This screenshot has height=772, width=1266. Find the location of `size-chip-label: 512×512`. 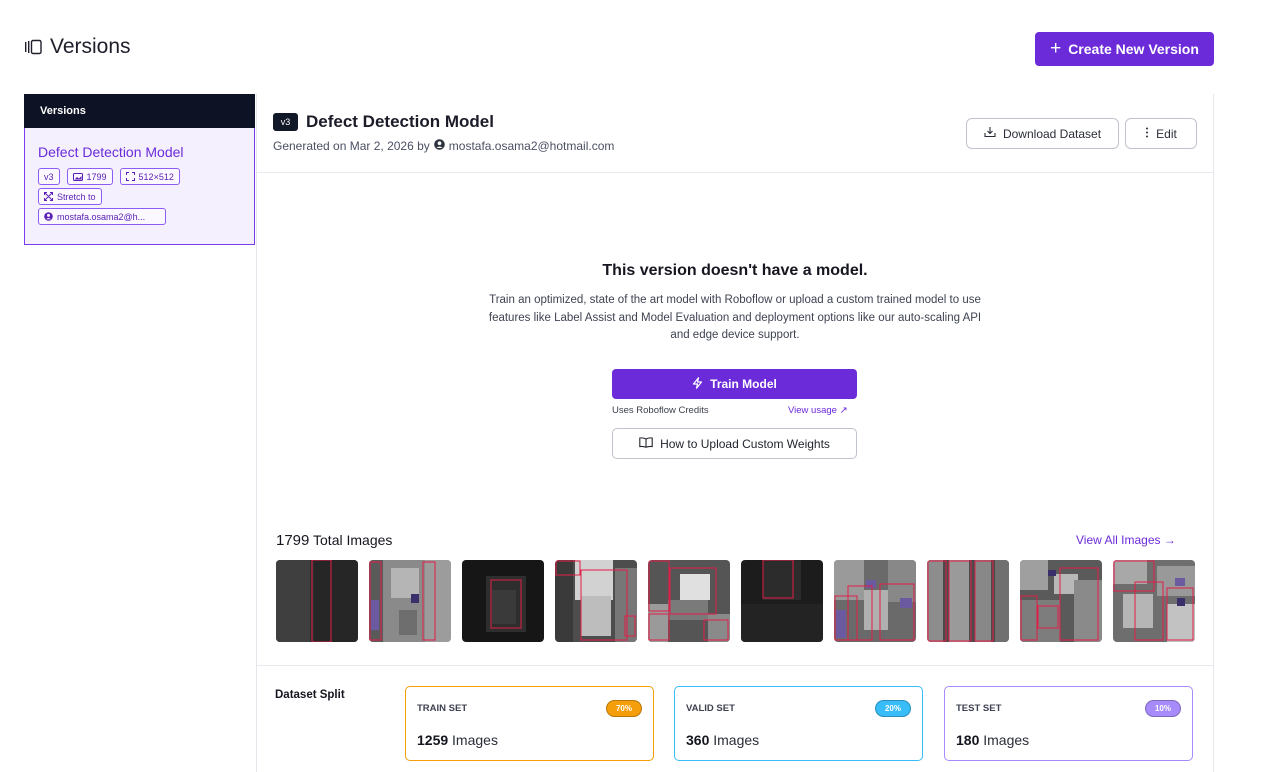

size-chip-label: 512×512 is located at coordinates (156, 176).